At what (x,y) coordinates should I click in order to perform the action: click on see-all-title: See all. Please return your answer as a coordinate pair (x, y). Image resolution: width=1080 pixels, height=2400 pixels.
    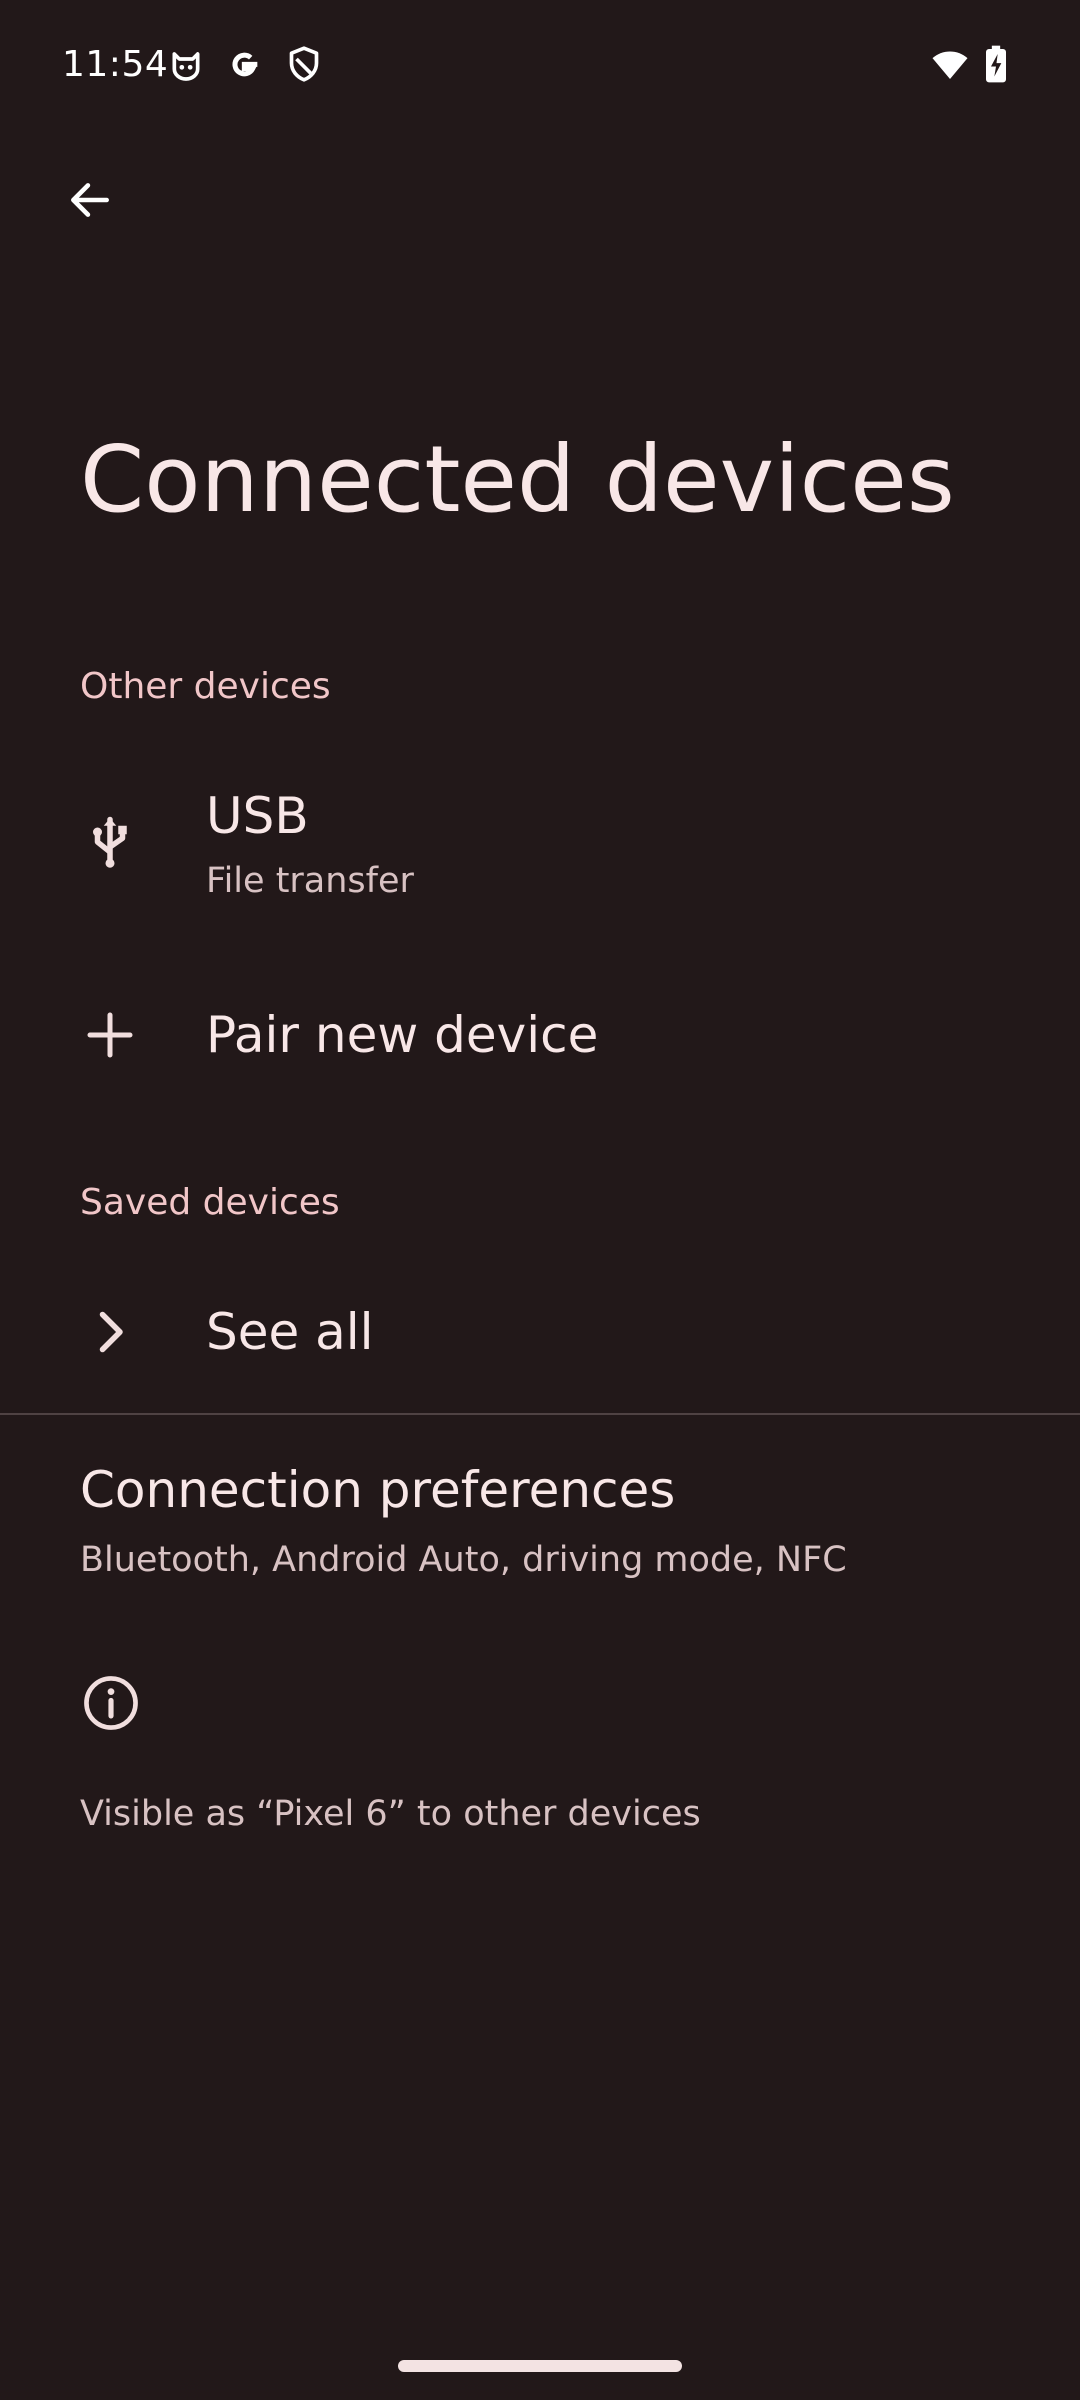
    Looking at the image, I should click on (290, 1332).